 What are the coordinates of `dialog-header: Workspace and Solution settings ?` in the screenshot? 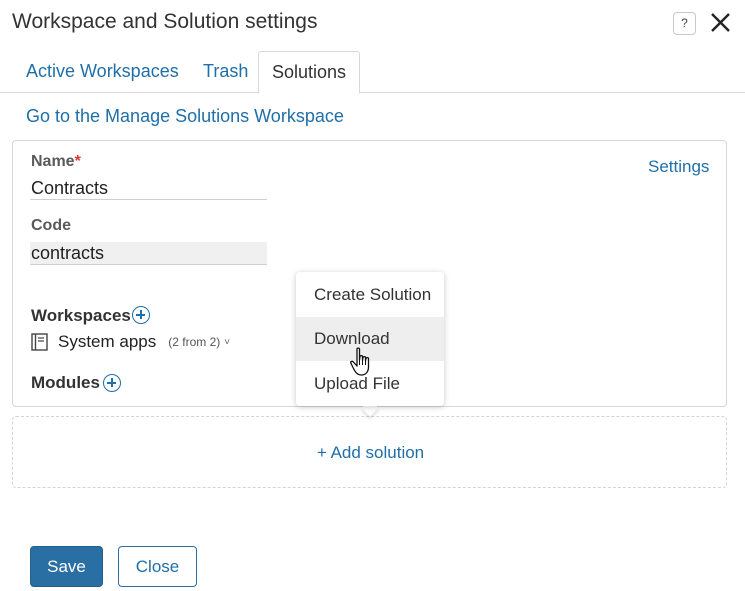 It's located at (372, 24).